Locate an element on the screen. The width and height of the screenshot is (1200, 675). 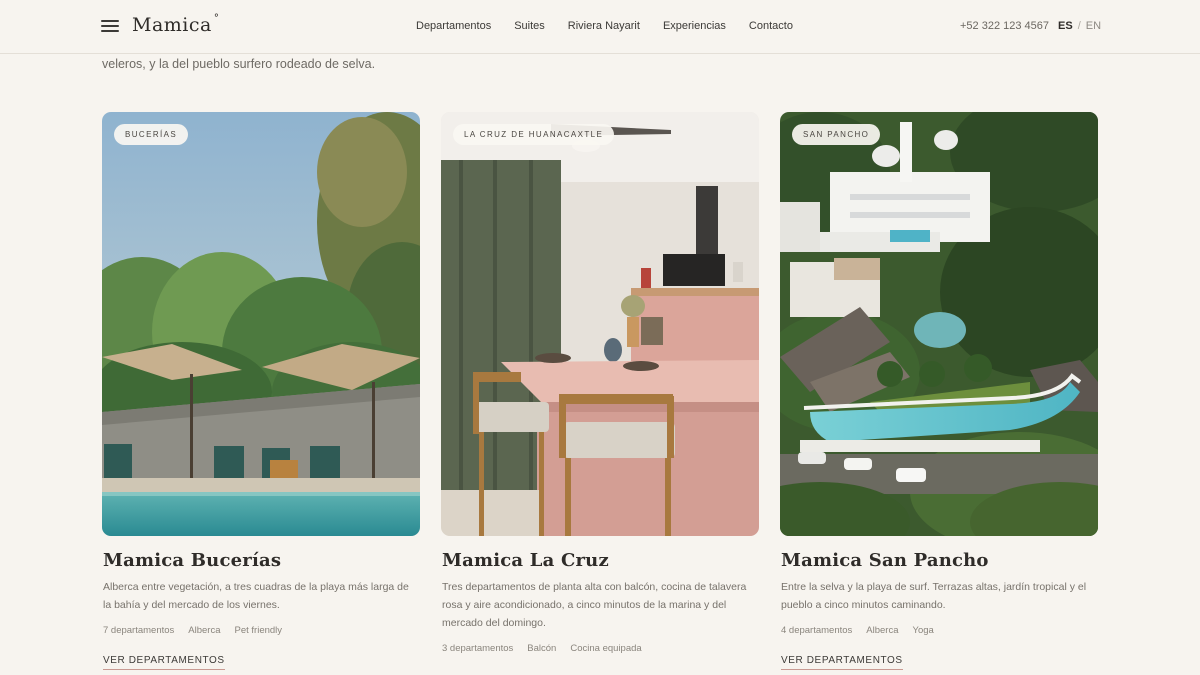
feature-item: Yoga is located at coordinates (923, 630).